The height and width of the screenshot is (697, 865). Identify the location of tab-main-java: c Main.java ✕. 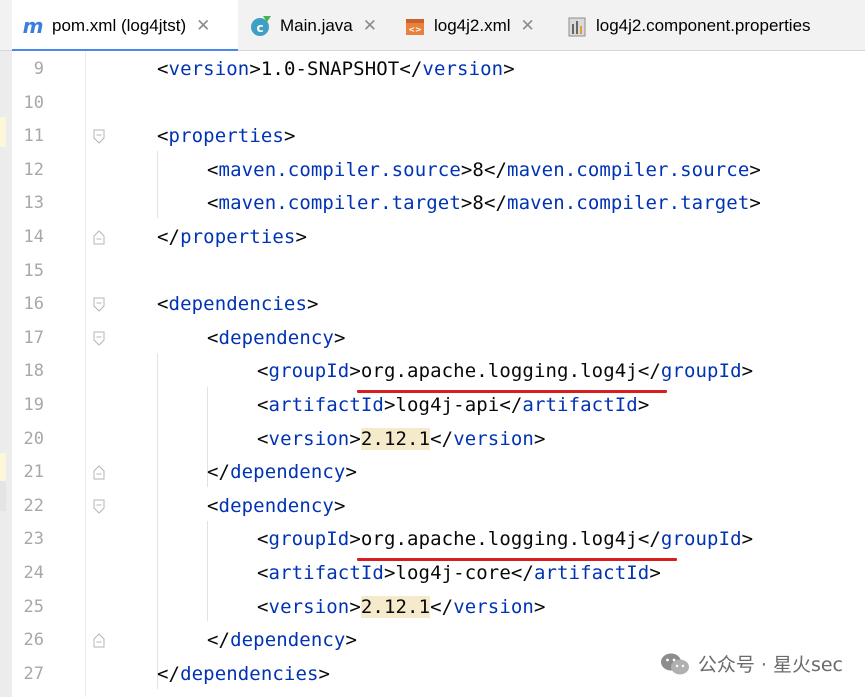
(313, 25).